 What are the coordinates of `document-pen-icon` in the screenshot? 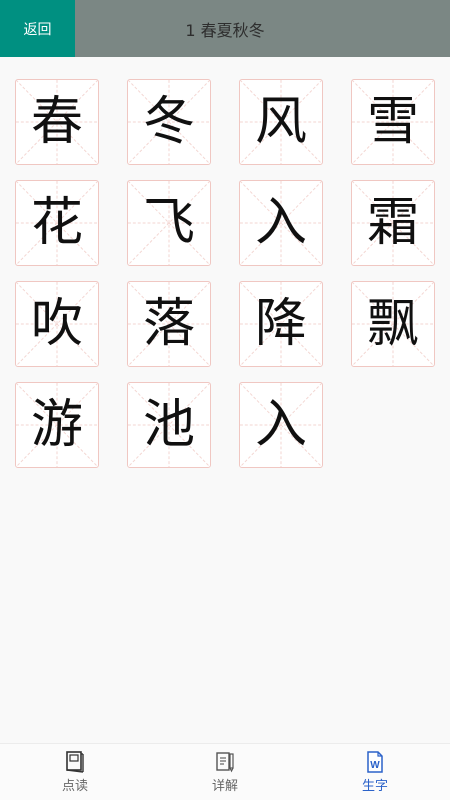 It's located at (225, 761).